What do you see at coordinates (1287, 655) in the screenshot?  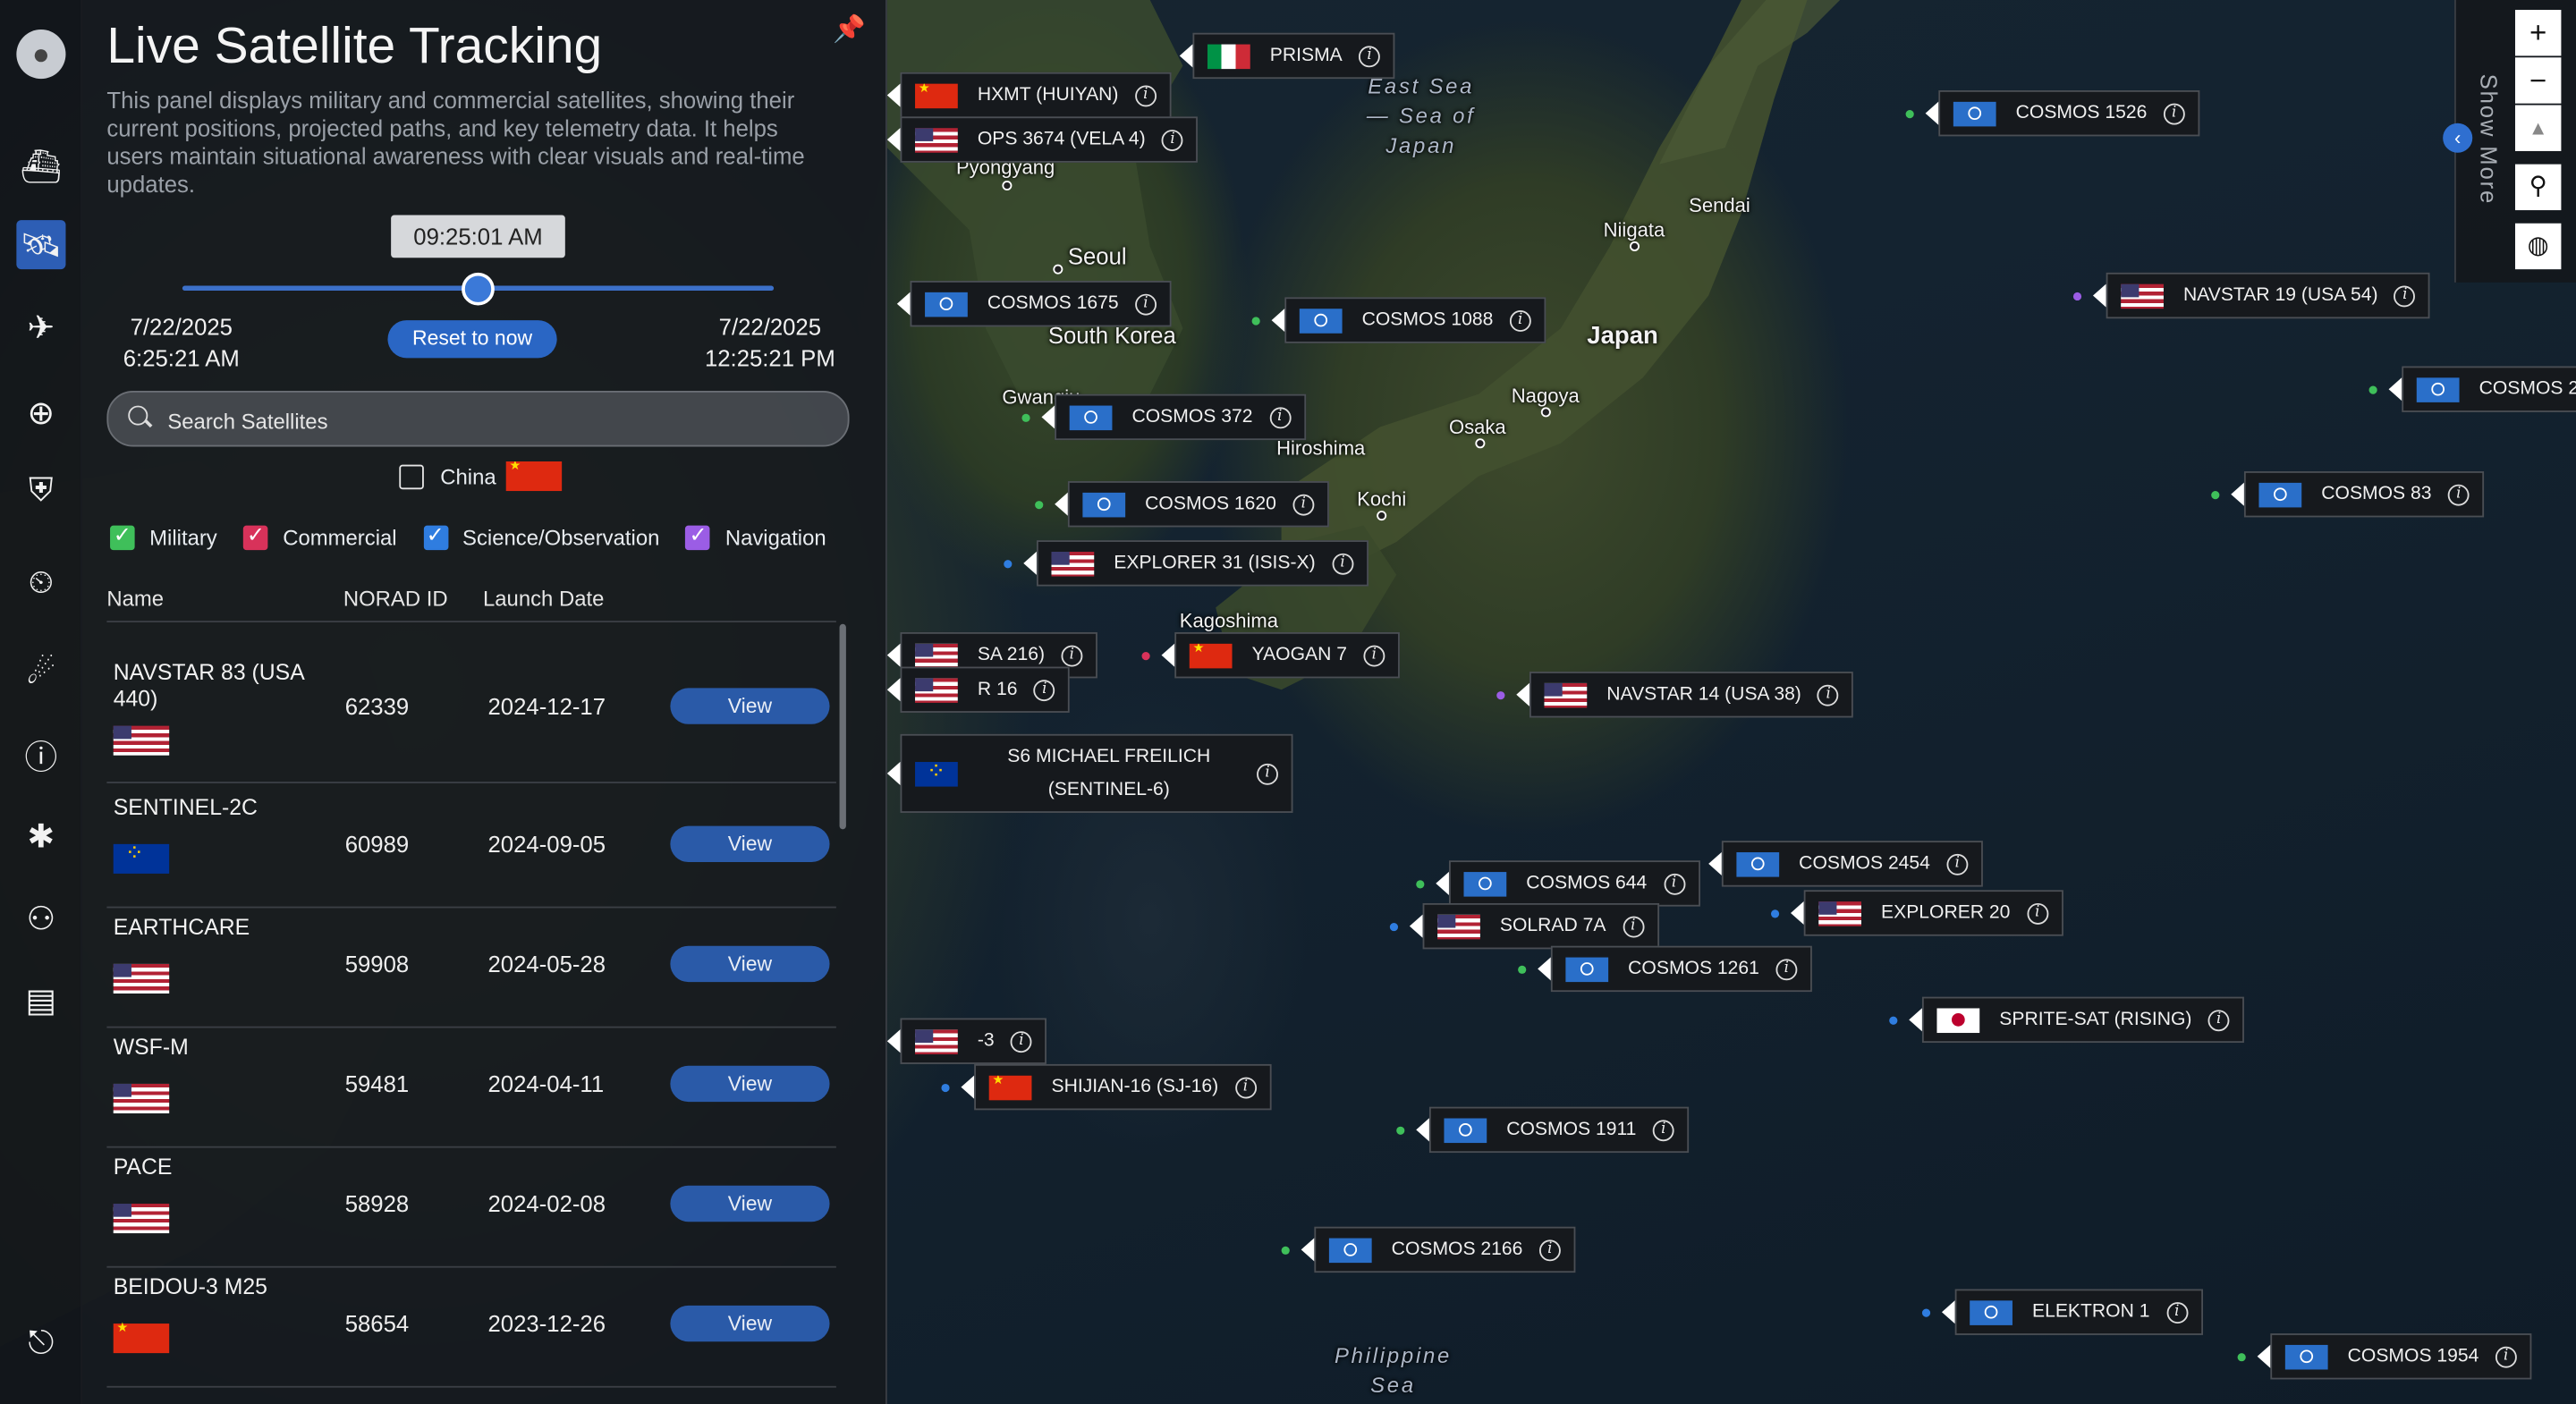 I see `satellite-label: YAOGAN 7 i` at bounding box center [1287, 655].